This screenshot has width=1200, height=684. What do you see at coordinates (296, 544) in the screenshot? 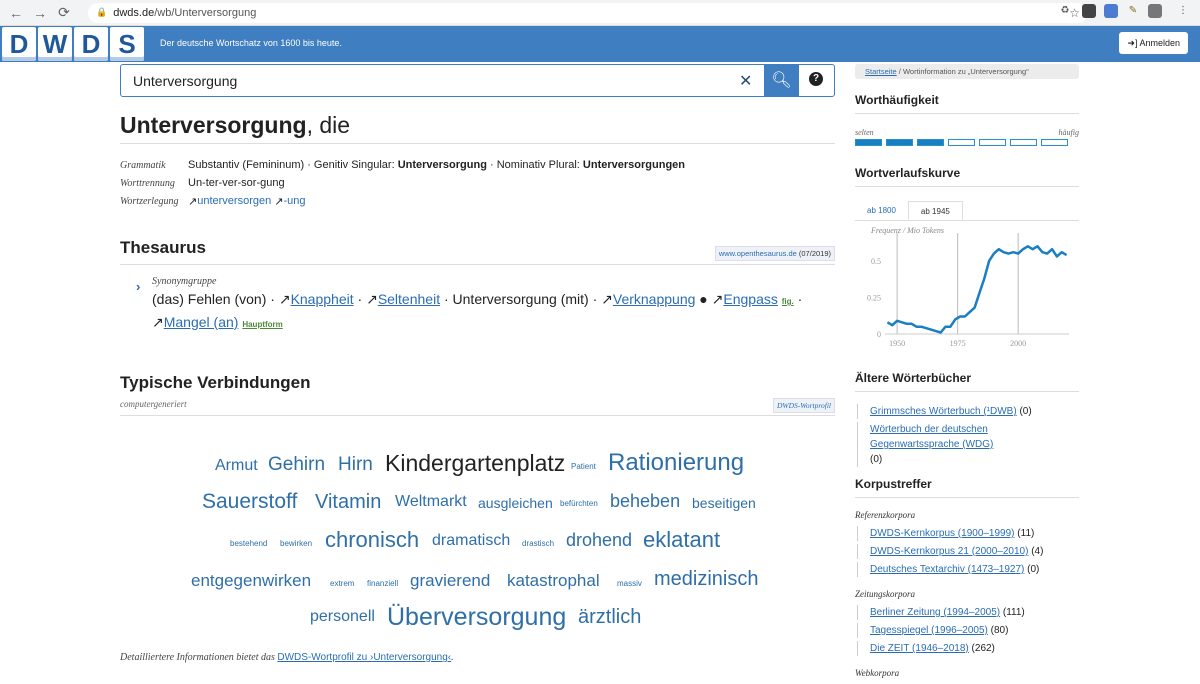
I see `collocation-word: bewirken` at bounding box center [296, 544].